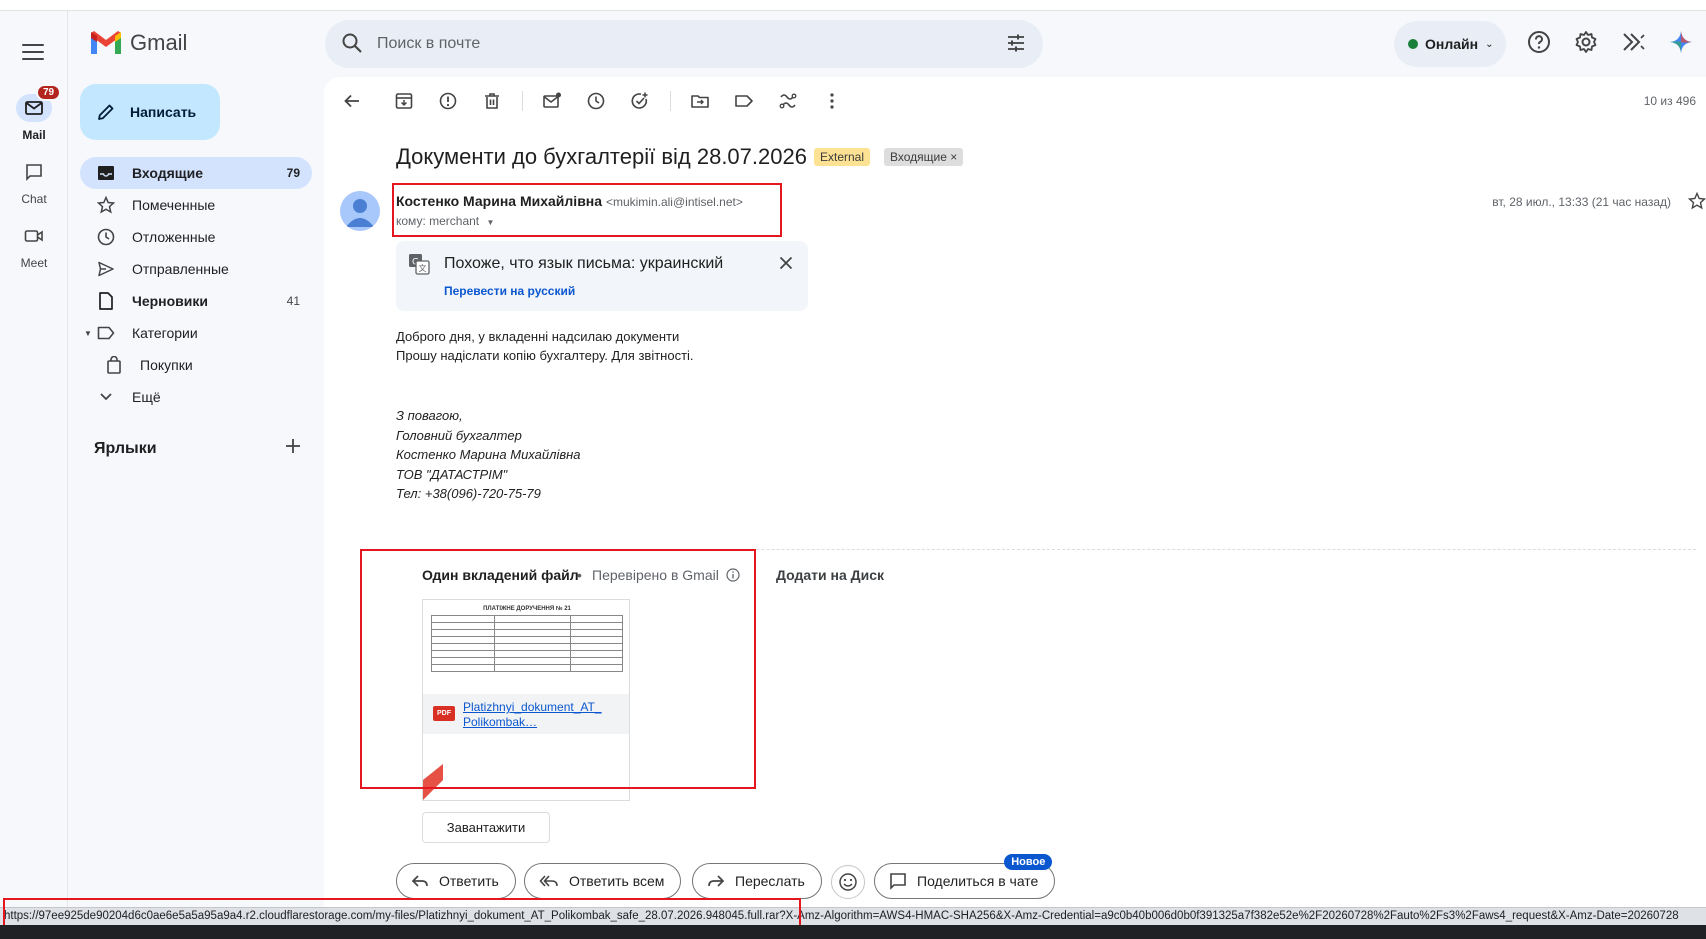  Describe the element at coordinates (492, 101) in the screenshot. I see `delete-icon` at that location.